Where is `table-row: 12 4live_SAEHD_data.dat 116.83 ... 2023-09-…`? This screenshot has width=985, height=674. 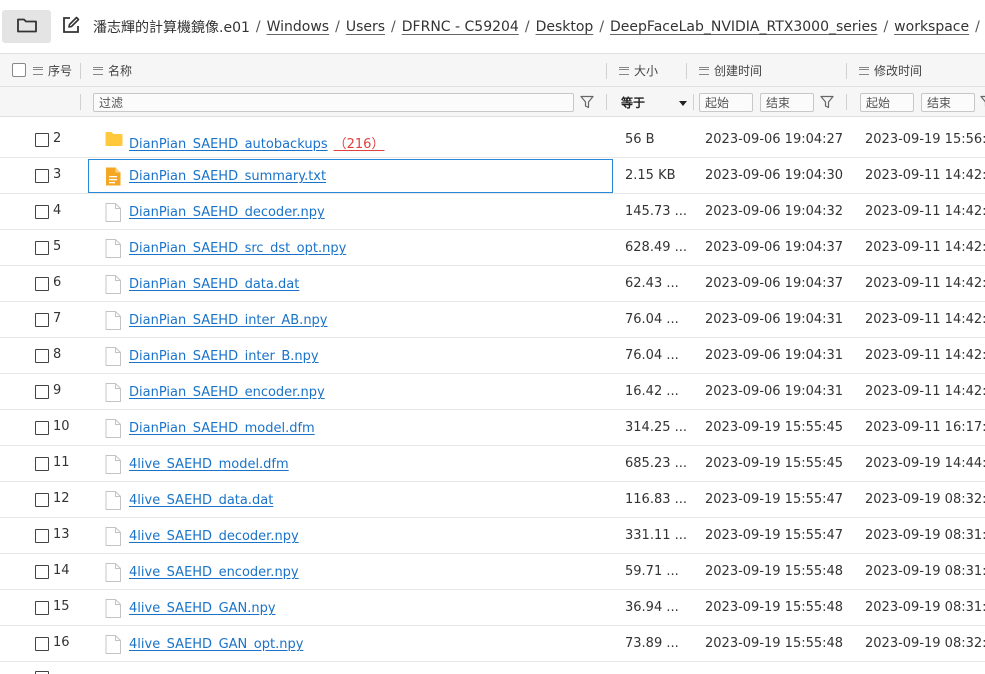 table-row: 12 4live_SAEHD_data.dat 116.83 ... 2023-09-… is located at coordinates (492, 500).